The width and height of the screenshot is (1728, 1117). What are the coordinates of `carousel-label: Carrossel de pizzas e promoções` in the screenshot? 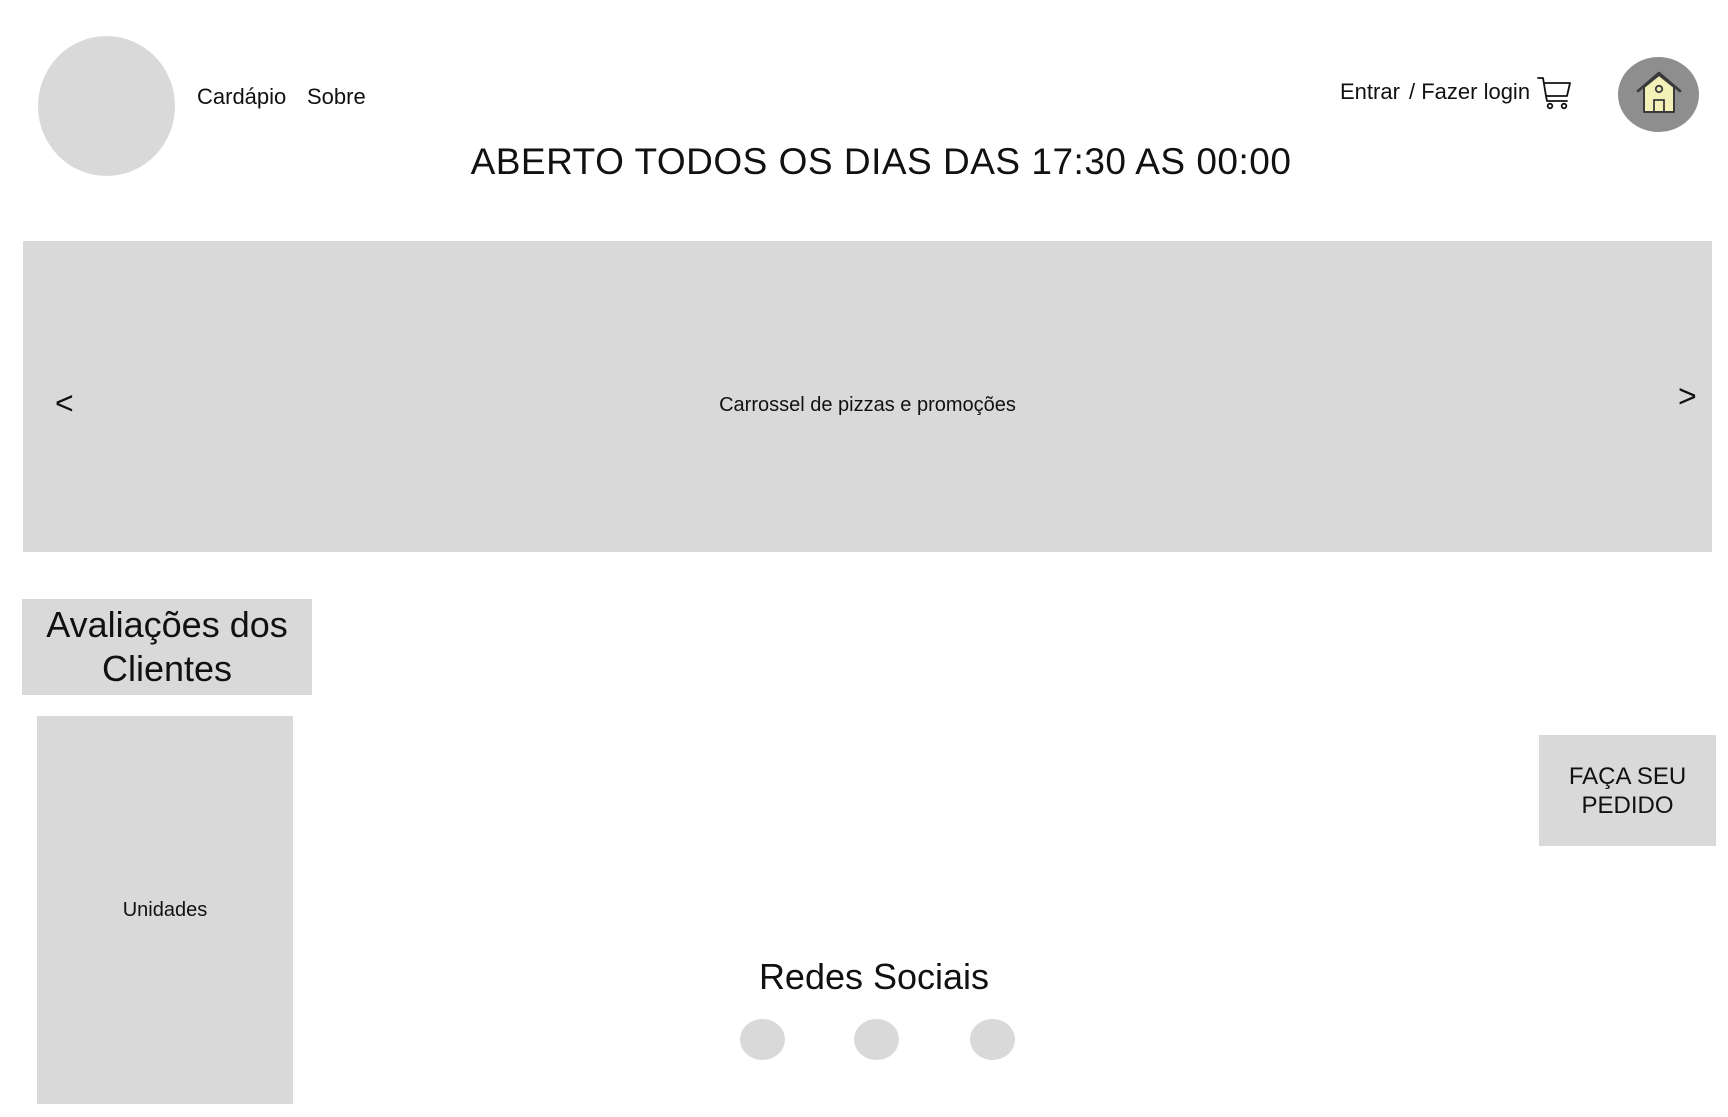 It's located at (867, 405).